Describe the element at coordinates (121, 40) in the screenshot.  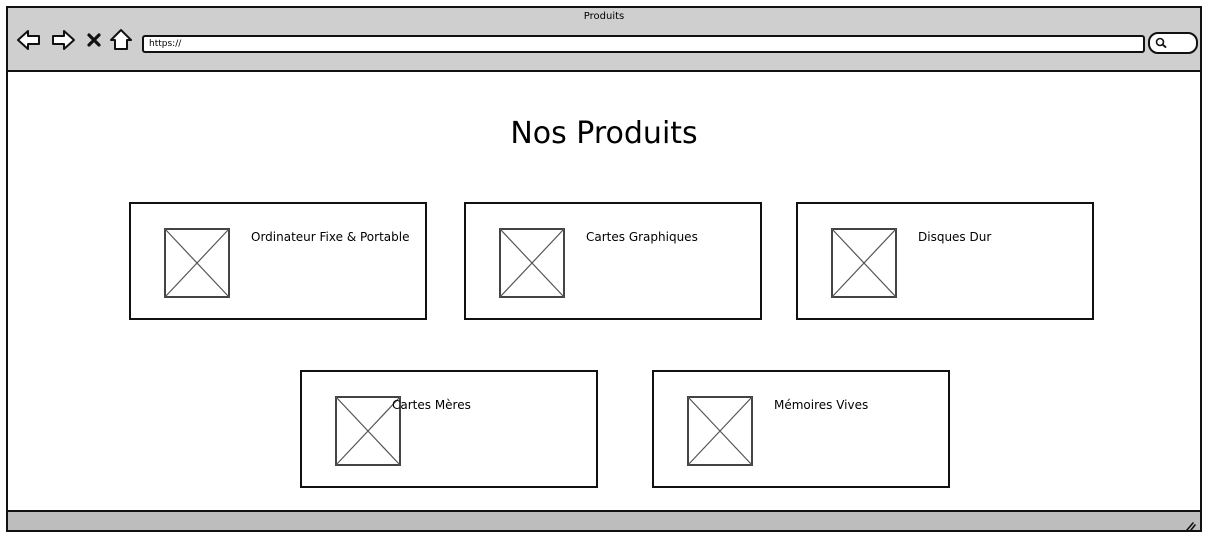
I see `home-icon` at that location.